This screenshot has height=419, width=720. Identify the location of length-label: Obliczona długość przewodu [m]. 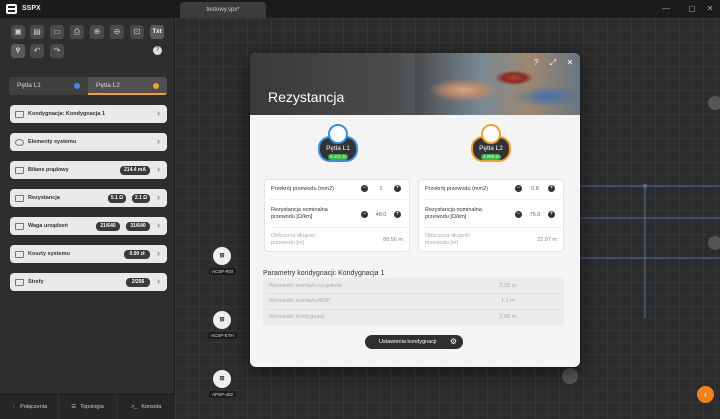
(293, 239).